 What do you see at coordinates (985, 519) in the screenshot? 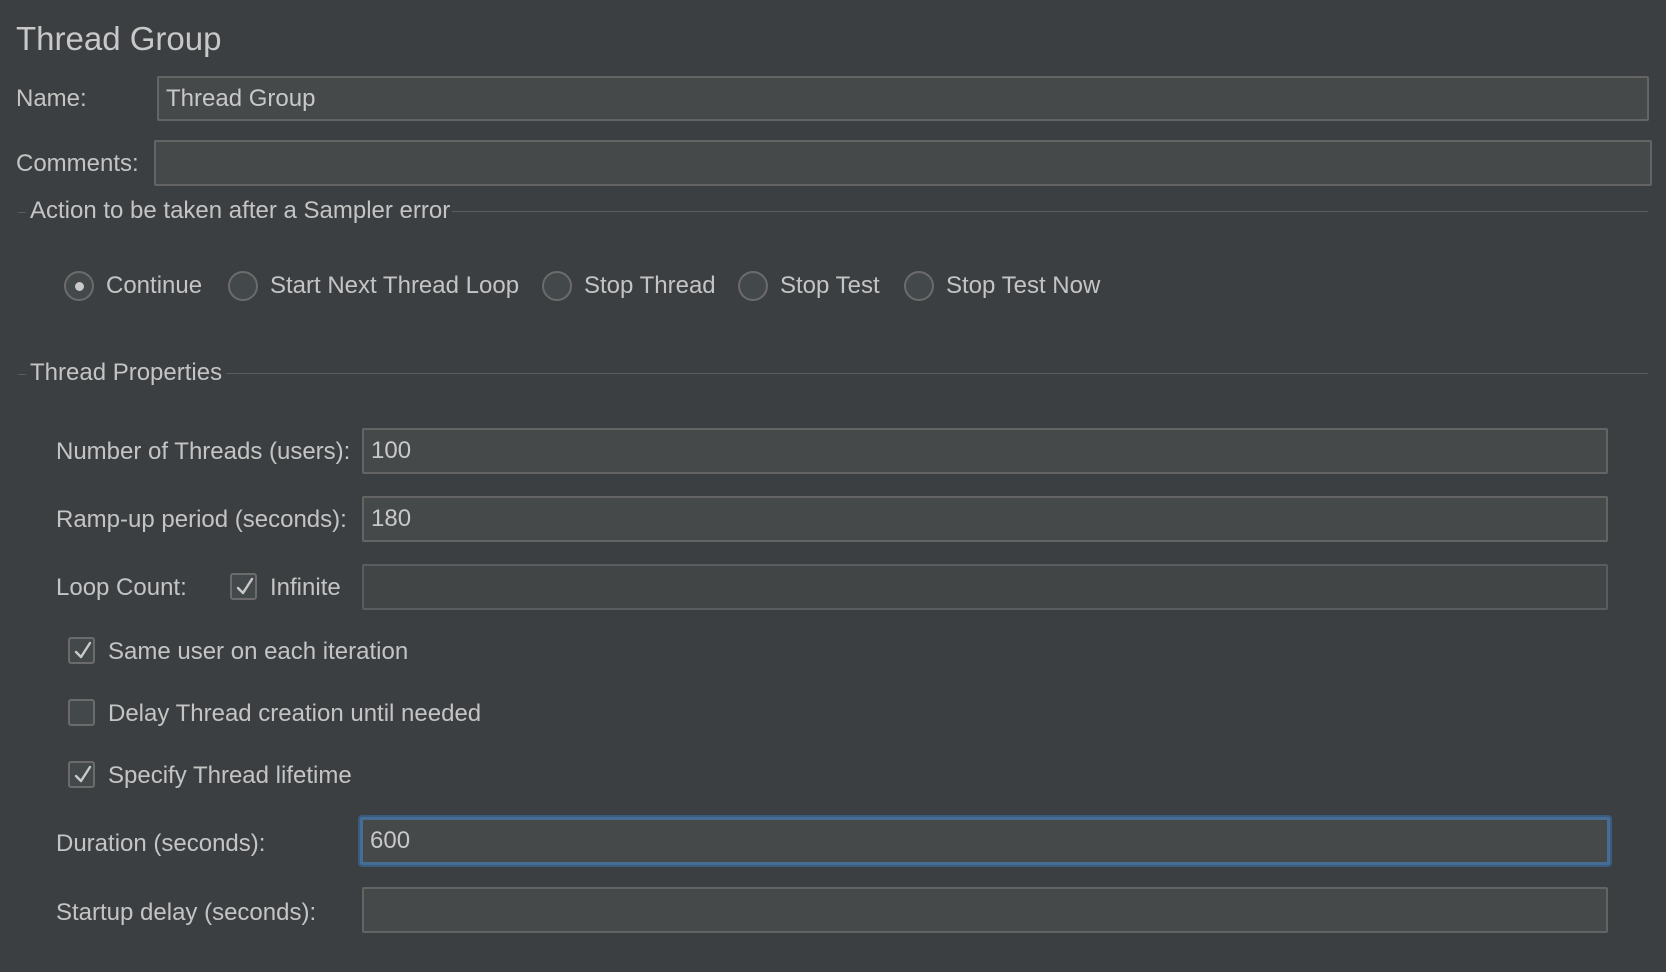
I see `rampup-input: 180` at bounding box center [985, 519].